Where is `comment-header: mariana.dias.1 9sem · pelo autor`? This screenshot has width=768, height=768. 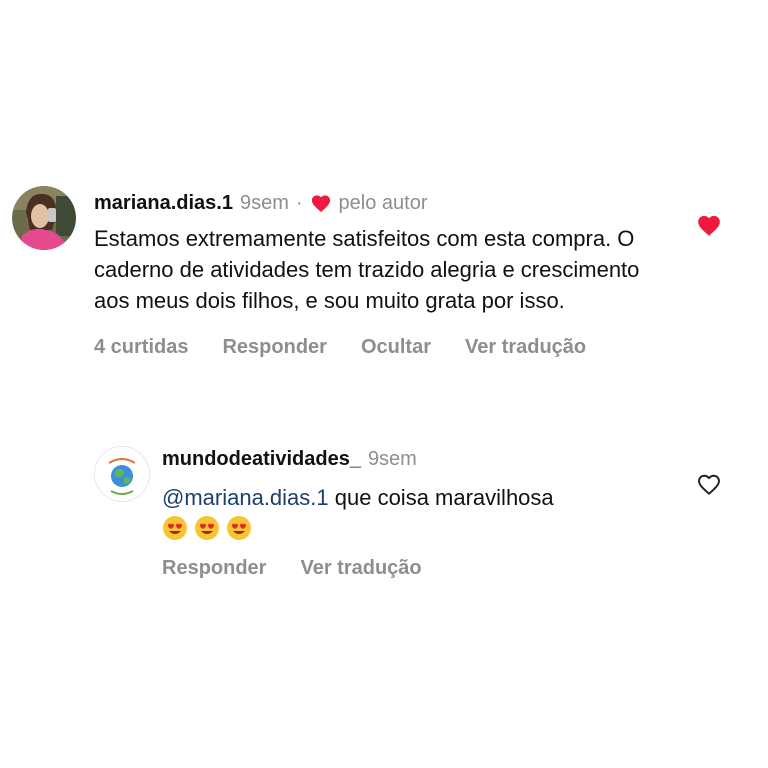
comment-header: mariana.dias.1 9sem · pelo autor is located at coordinates (384, 203).